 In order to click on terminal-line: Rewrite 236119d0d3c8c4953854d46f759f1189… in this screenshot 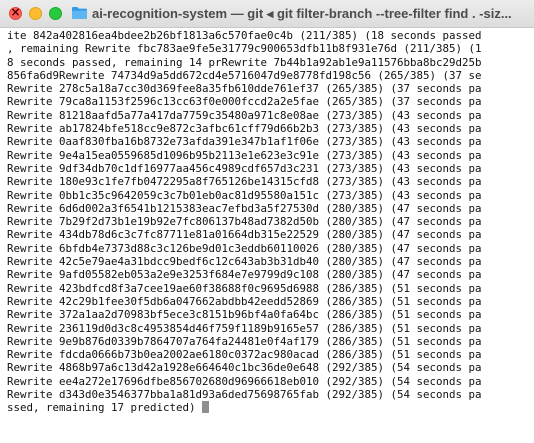, I will do `click(244, 328)`.